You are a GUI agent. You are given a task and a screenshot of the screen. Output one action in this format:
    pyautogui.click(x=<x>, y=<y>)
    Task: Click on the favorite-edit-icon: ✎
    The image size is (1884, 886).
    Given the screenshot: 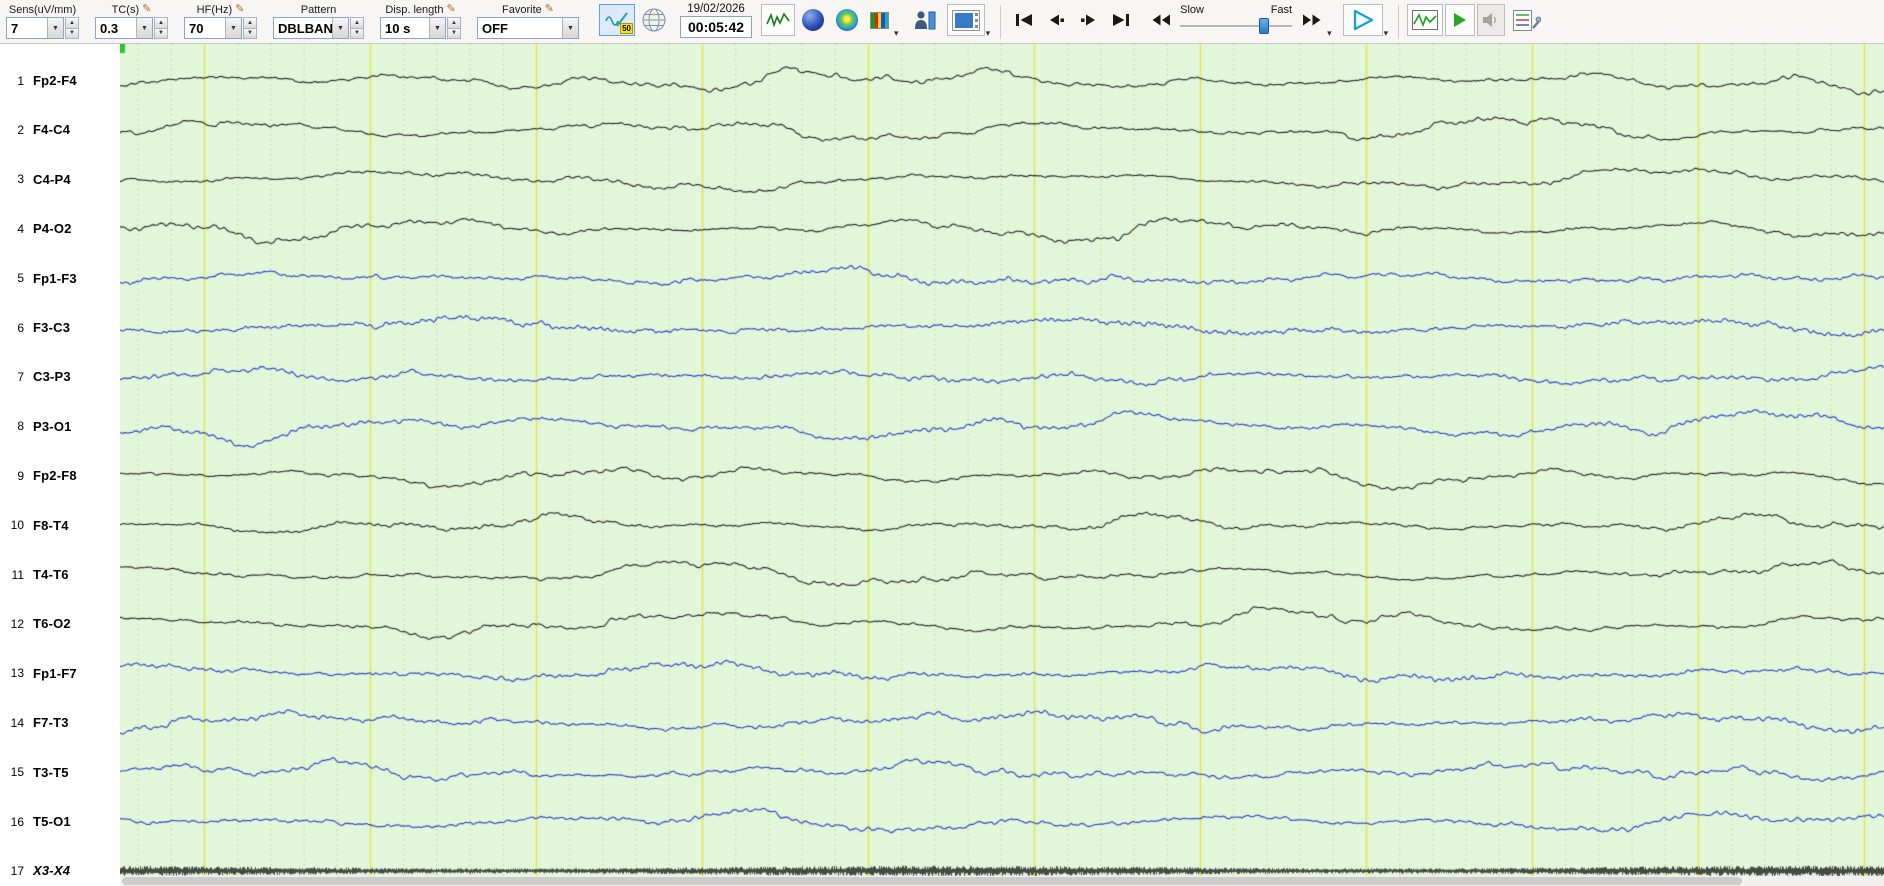 What is the action you would take?
    pyautogui.click(x=549, y=9)
    